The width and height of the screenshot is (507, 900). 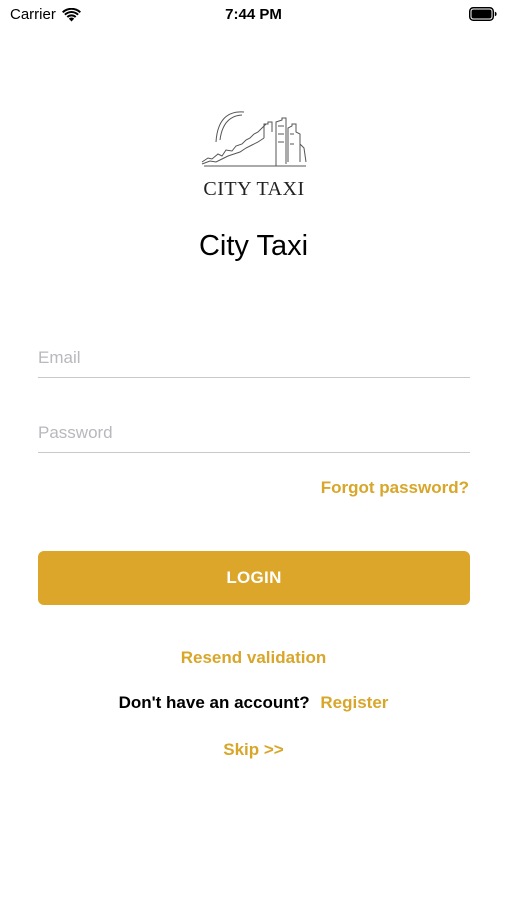 I want to click on password-field, so click(x=254, y=432).